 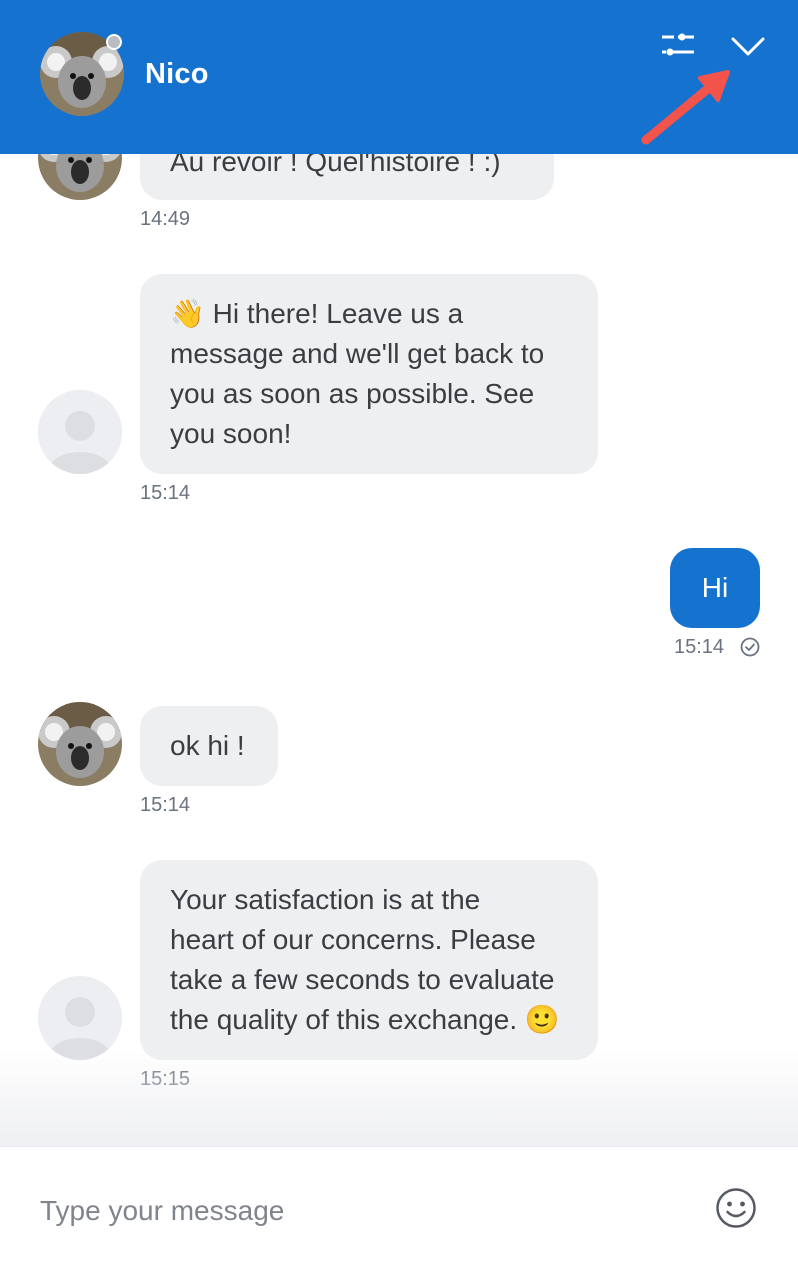 What do you see at coordinates (177, 74) in the screenshot?
I see `agent-name: Nico` at bounding box center [177, 74].